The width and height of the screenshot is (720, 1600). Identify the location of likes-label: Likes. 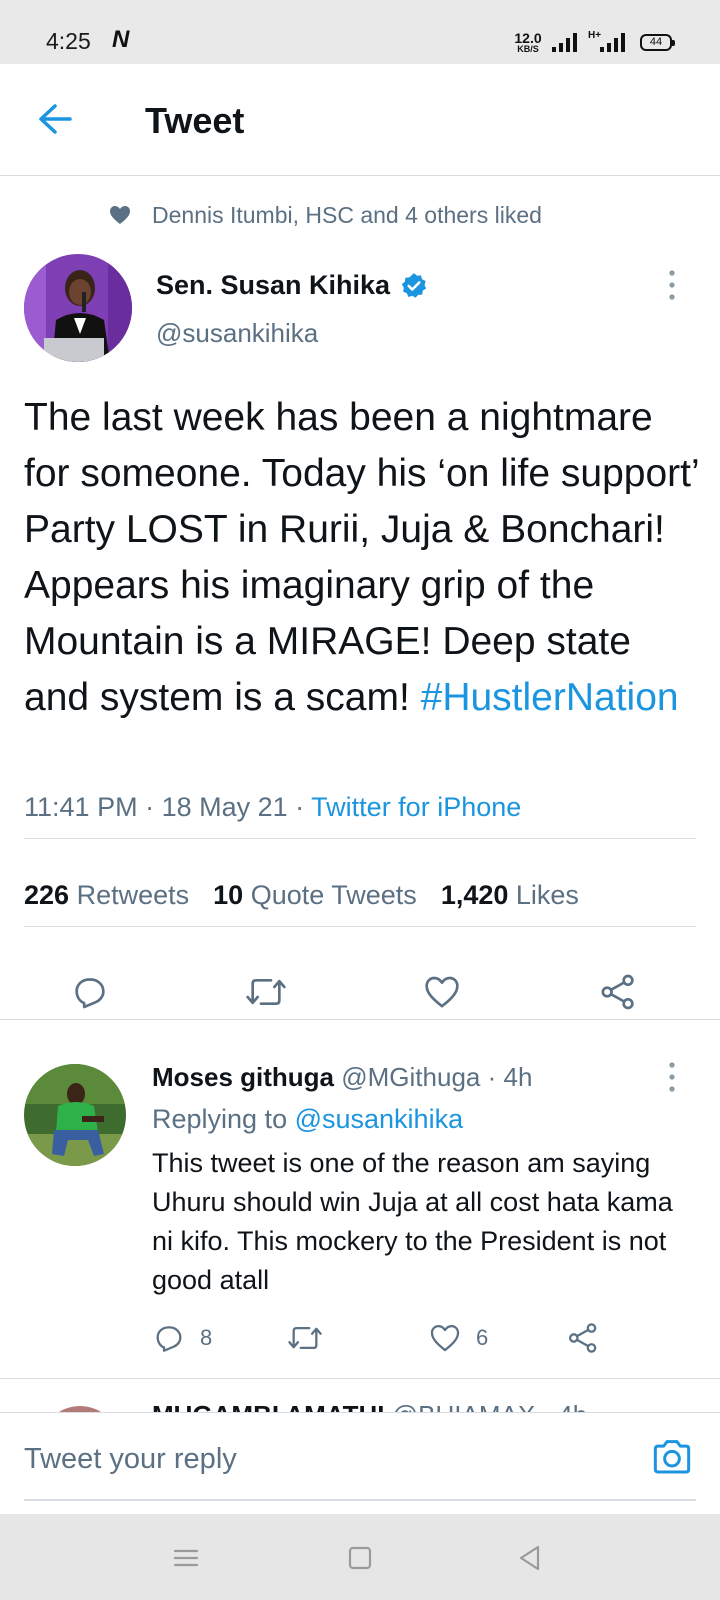
(547, 895).